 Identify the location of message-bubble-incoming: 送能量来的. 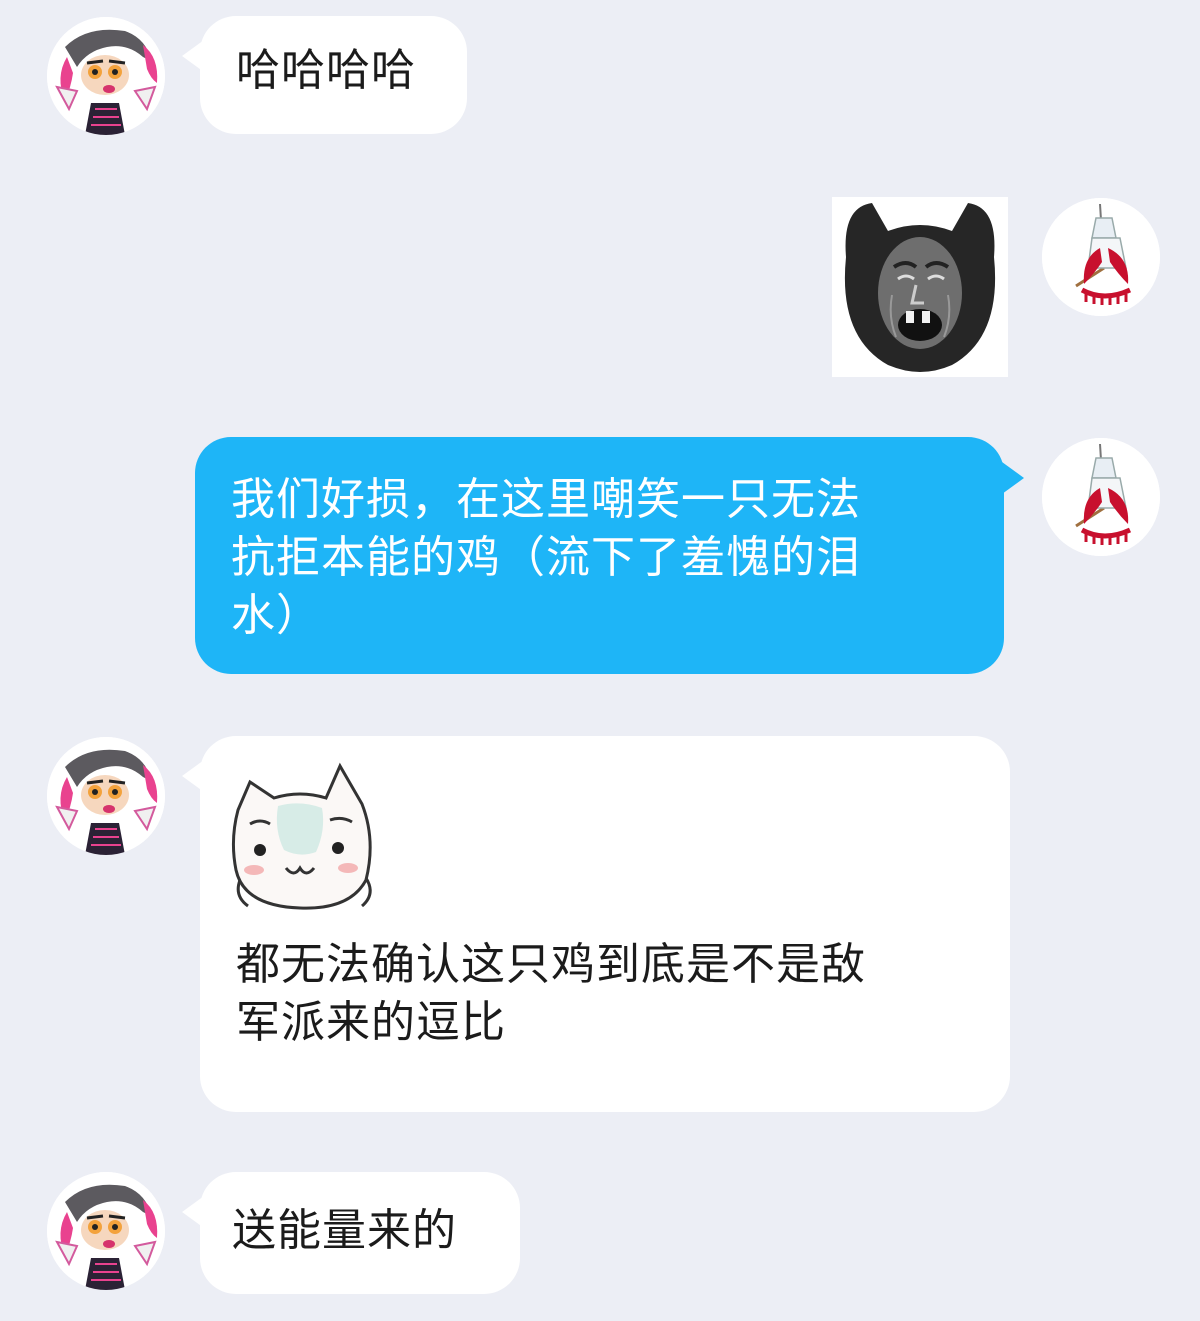
(360, 1233).